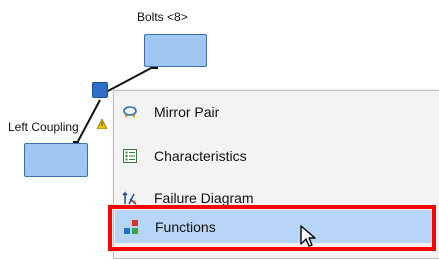  What do you see at coordinates (187, 111) in the screenshot?
I see `menu-item-label: Mirror Pair` at bounding box center [187, 111].